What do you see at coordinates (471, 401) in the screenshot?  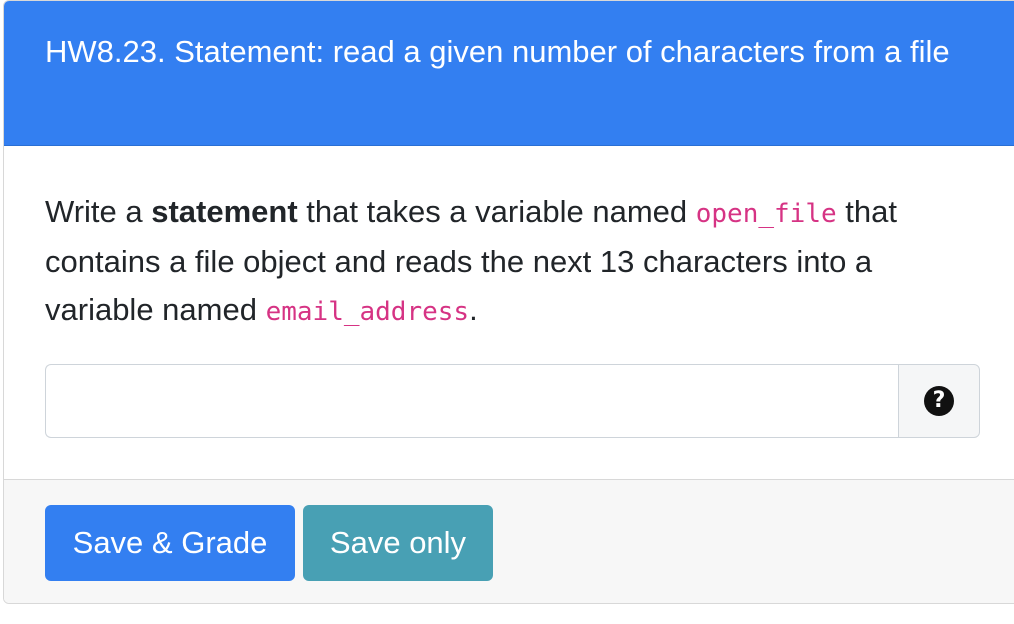 I see `answer-input` at bounding box center [471, 401].